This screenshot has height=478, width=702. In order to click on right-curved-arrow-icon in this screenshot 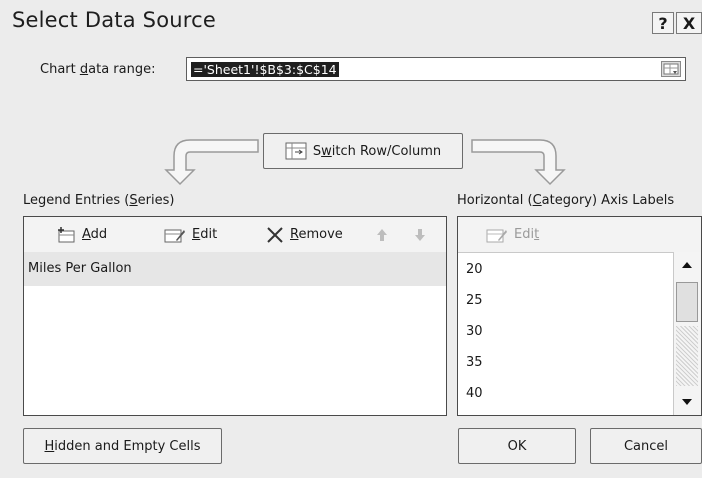, I will do `click(518, 162)`.